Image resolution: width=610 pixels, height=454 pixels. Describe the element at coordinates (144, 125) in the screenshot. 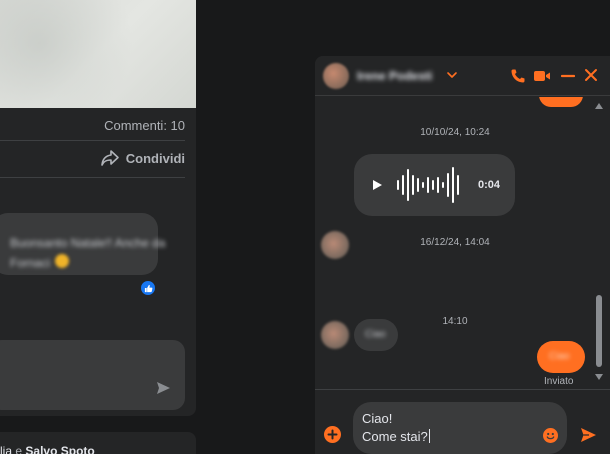

I see `comments-count: Commenti: 10` at that location.